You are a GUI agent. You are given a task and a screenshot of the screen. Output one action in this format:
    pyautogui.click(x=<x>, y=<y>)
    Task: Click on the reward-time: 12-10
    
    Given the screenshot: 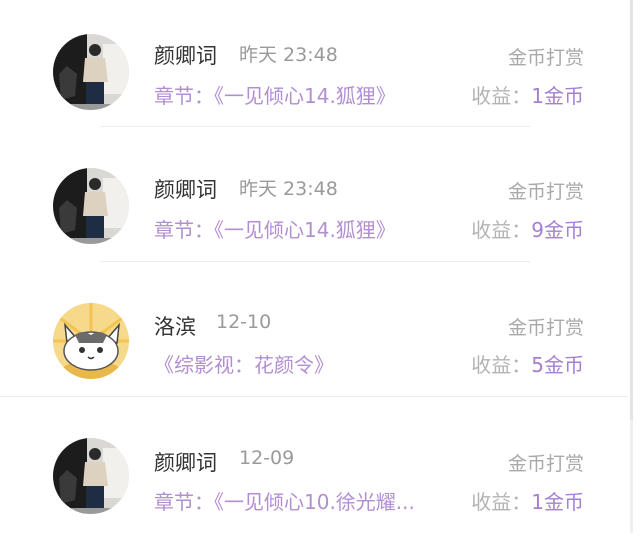 What is the action you would take?
    pyautogui.click(x=244, y=322)
    